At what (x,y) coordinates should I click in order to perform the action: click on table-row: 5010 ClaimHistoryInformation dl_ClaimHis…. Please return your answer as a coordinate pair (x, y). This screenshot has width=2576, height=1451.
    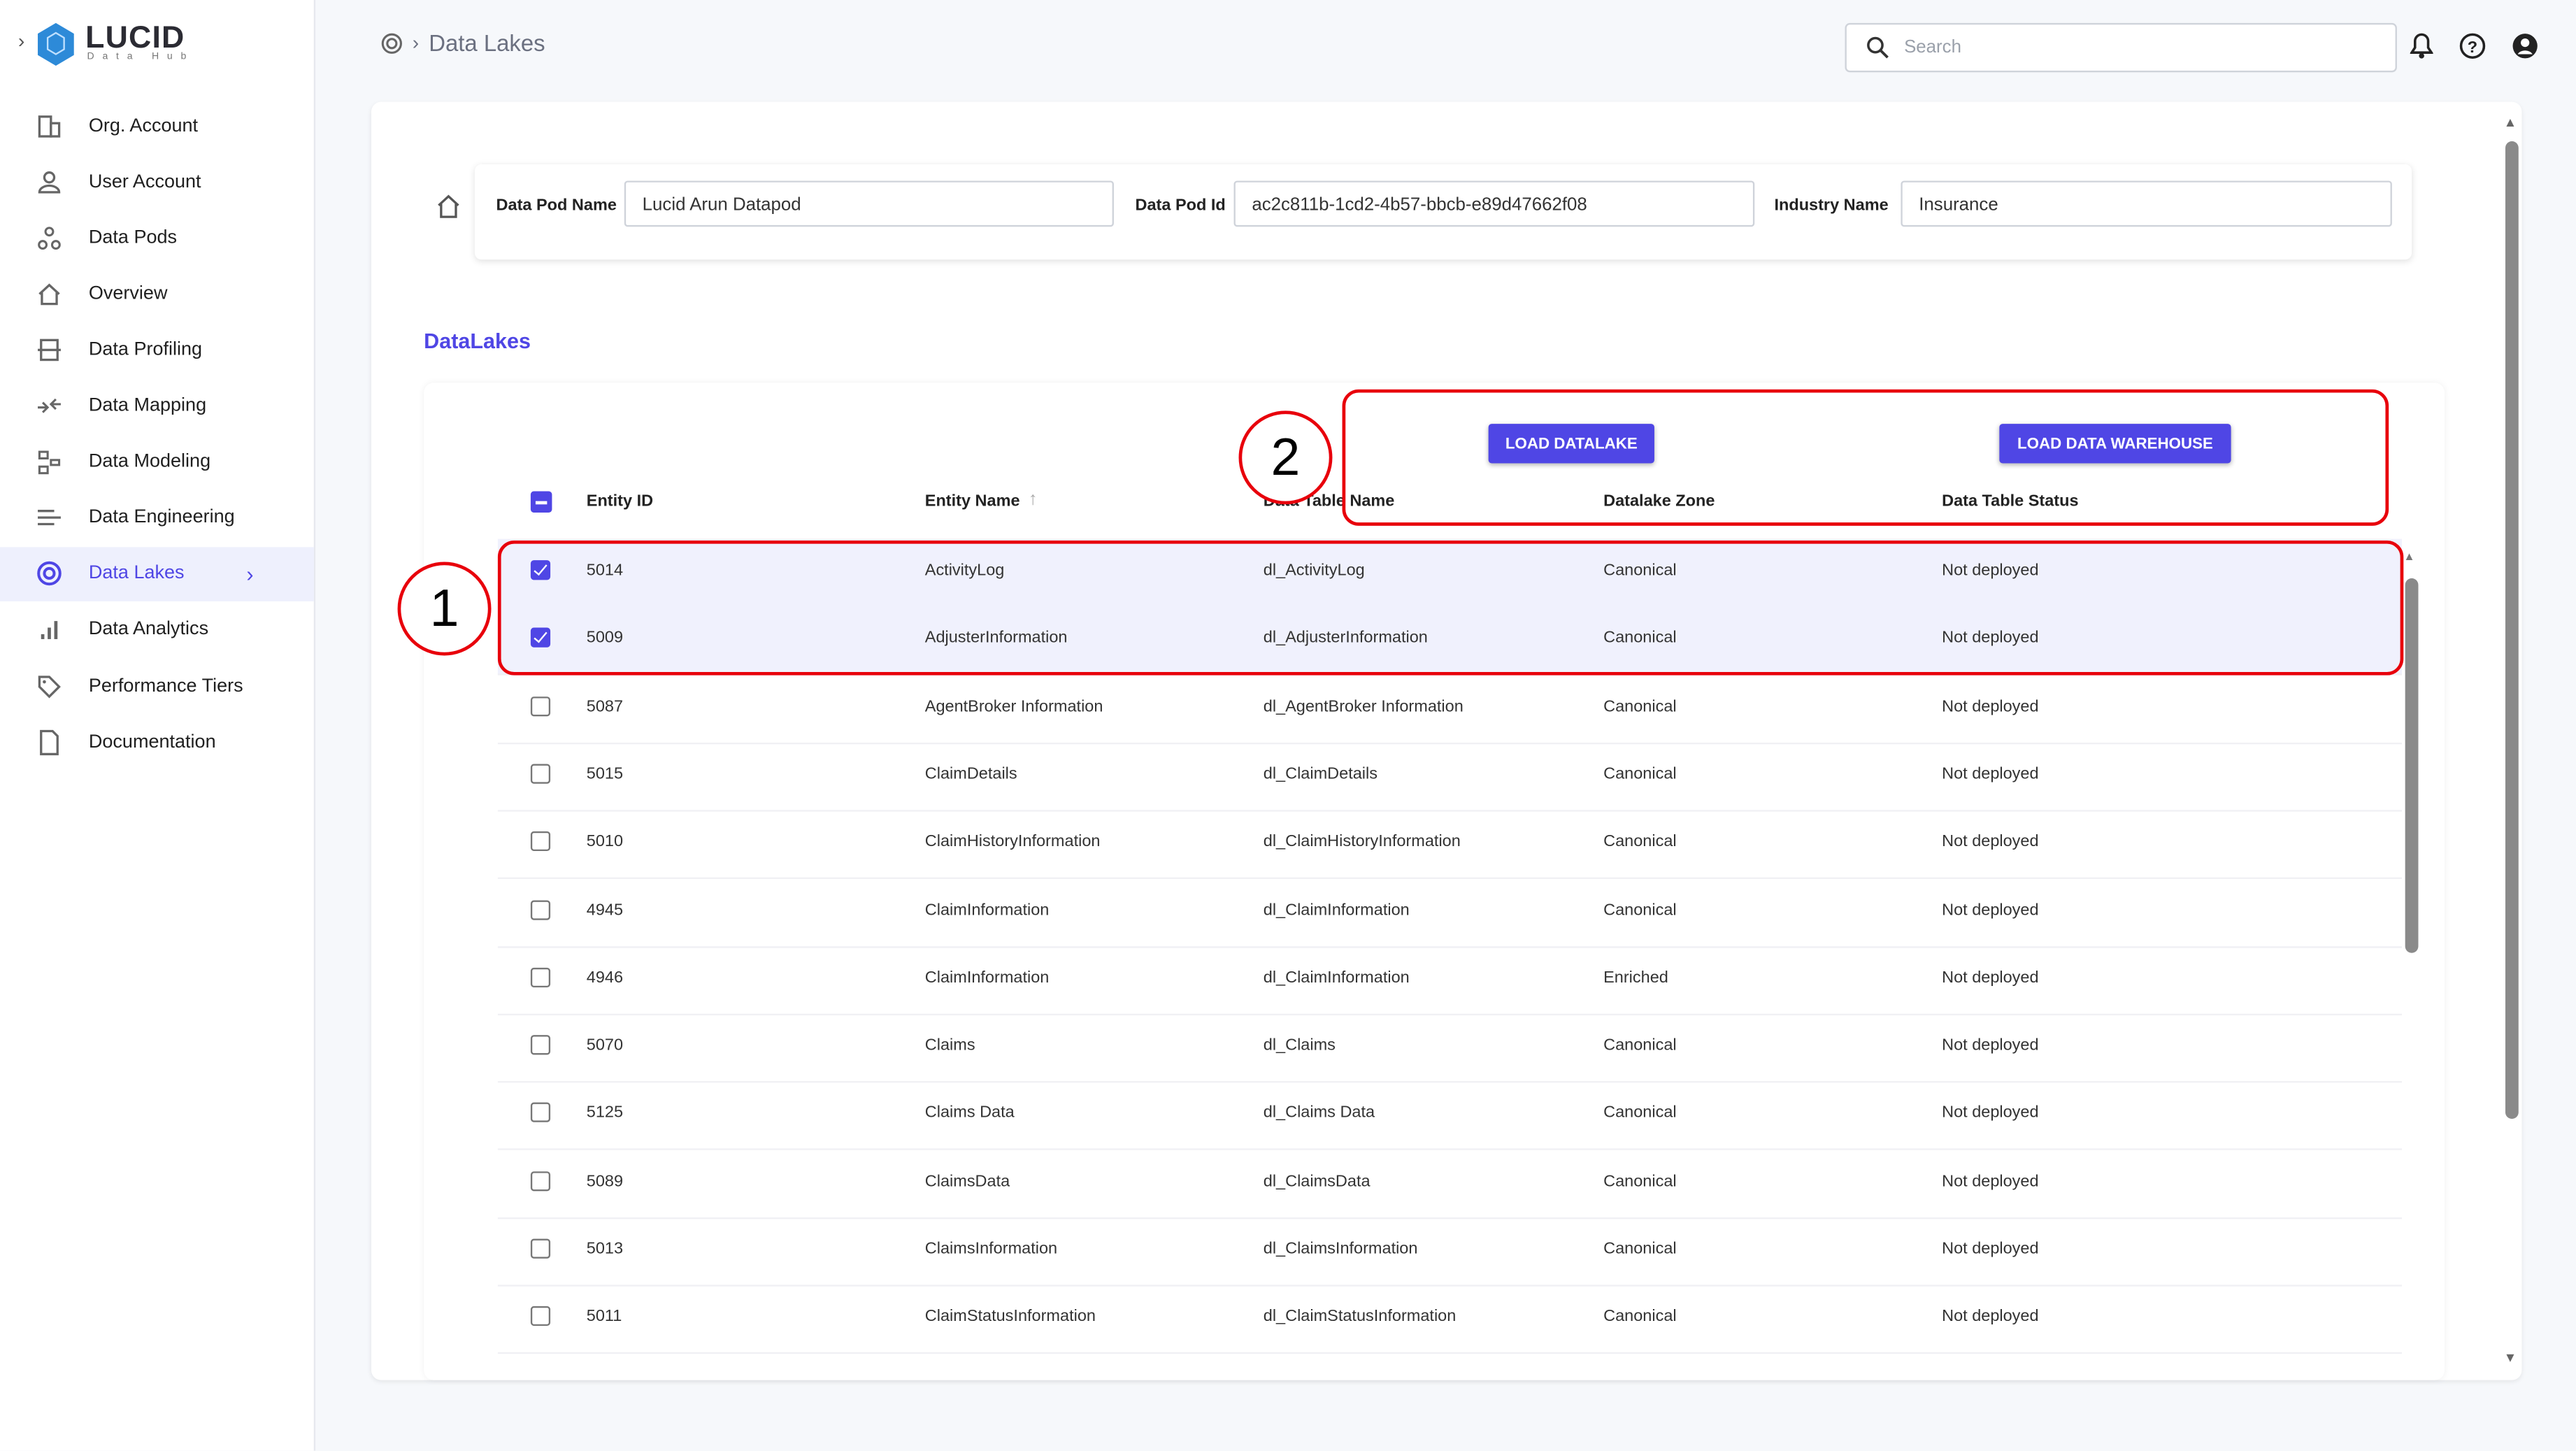
    Looking at the image, I should click on (1449, 845).